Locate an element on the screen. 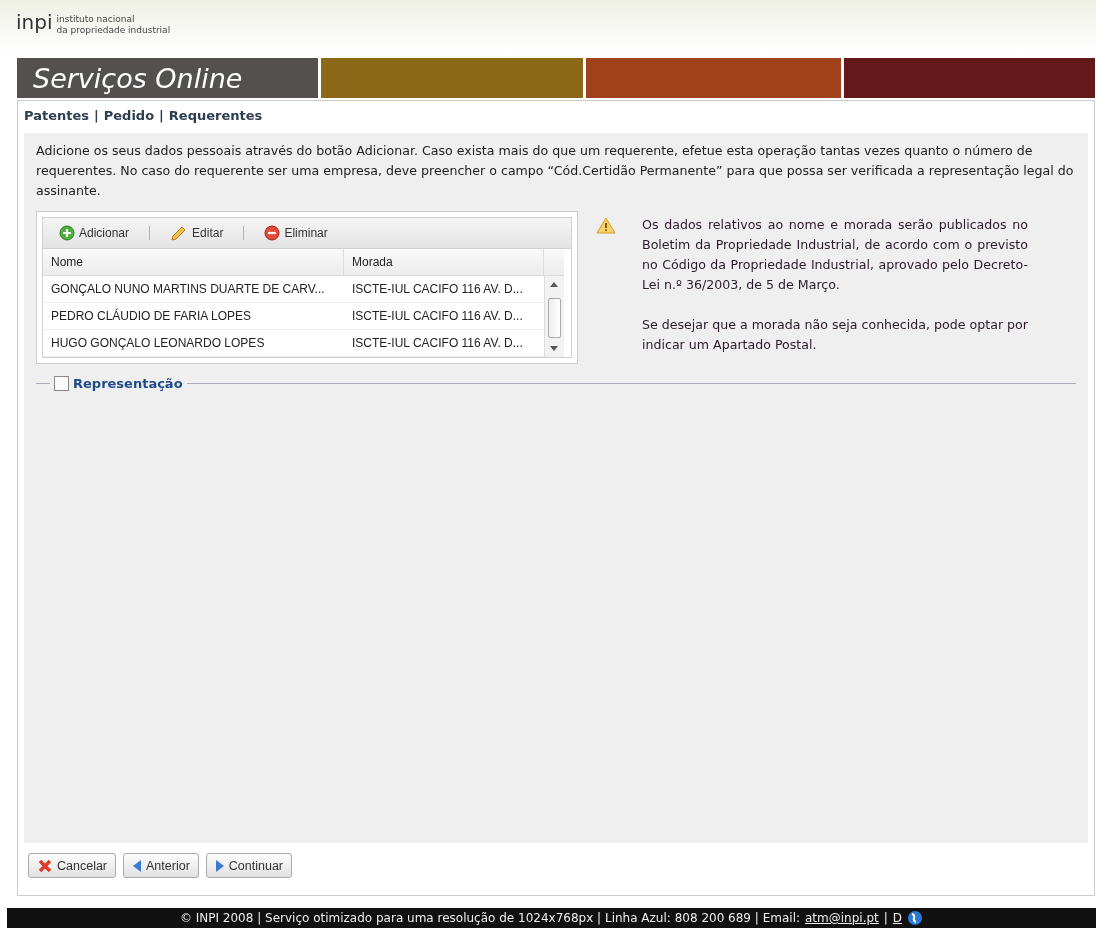 The height and width of the screenshot is (931, 1096). logo-text: instituto nacional is located at coordinates (96, 19).